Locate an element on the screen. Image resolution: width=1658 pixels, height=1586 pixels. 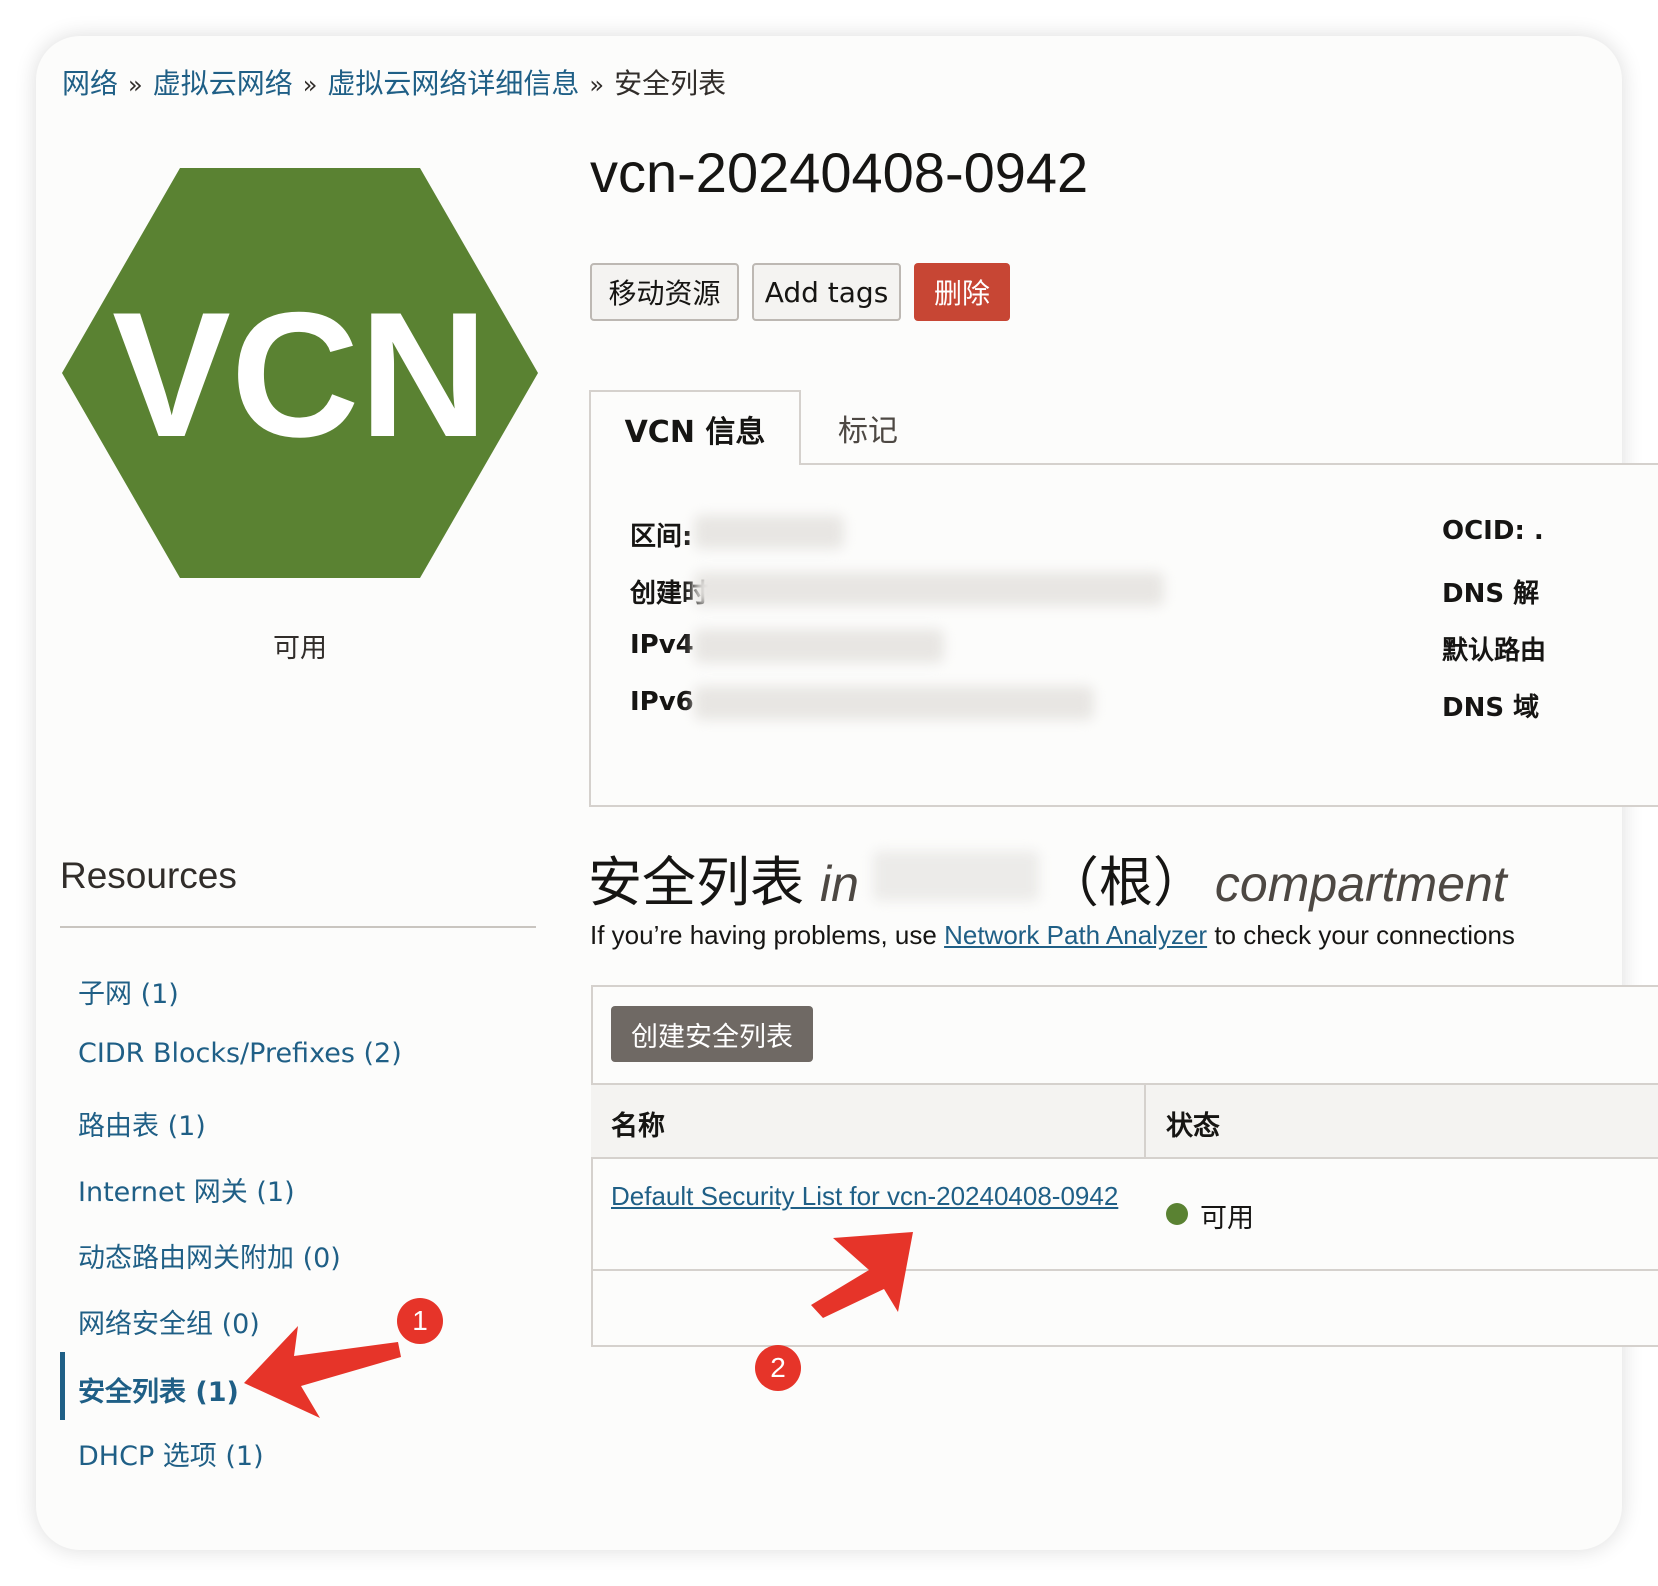
annotation-arrow-1-icon is located at coordinates (322, 1372).